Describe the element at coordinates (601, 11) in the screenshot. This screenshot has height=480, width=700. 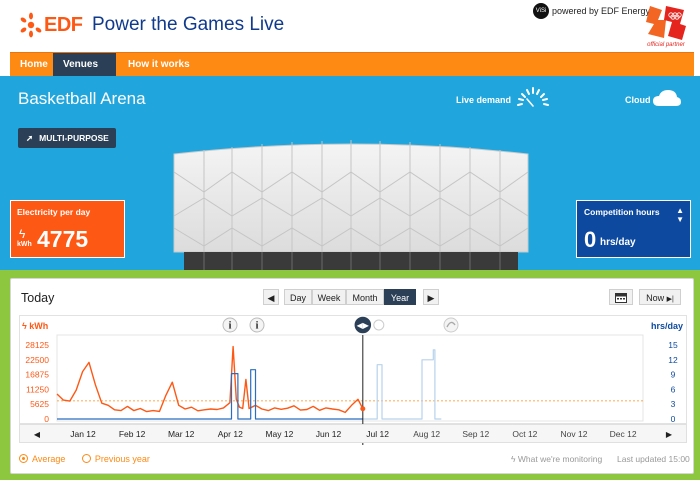
I see `powered-by-text: powered by EDF Energy` at that location.